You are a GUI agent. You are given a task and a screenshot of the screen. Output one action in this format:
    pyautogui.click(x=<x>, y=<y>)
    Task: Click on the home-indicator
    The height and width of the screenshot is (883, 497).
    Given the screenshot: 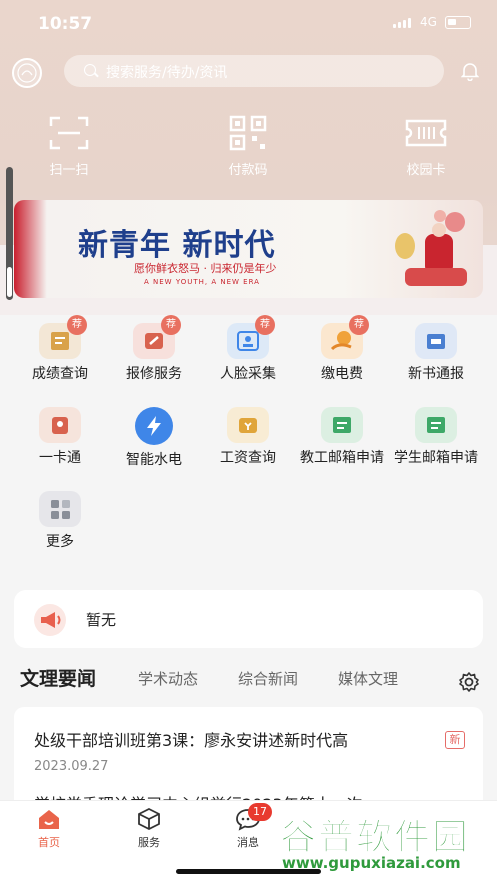 What is the action you would take?
    pyautogui.click(x=248, y=871)
    